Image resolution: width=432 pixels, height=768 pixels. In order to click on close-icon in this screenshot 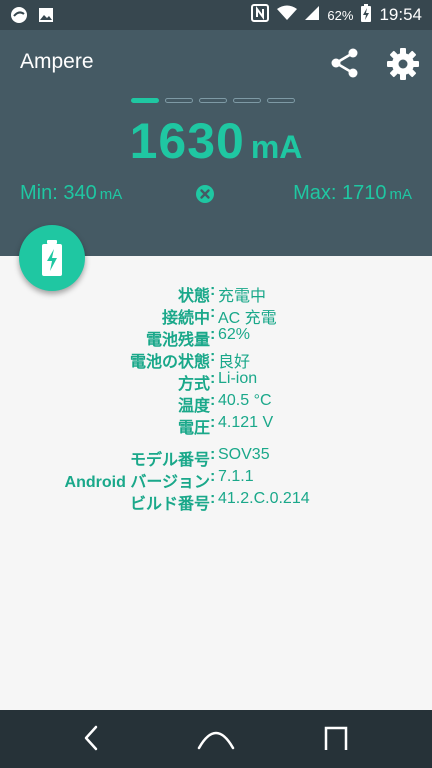, I will do `click(205, 194)`.